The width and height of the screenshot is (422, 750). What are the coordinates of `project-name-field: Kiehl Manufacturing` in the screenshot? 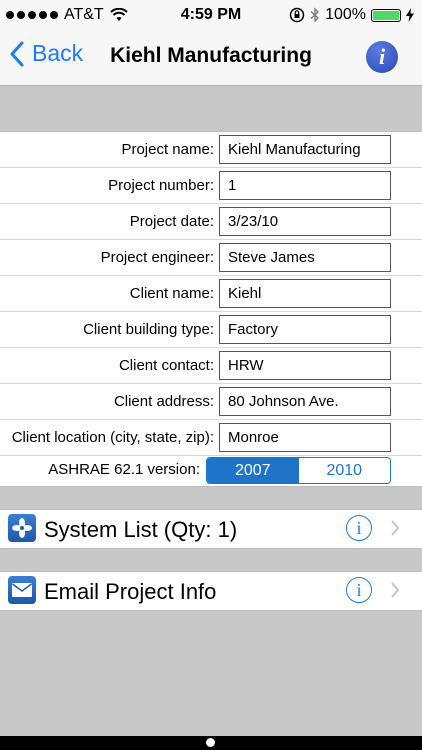 It's located at (305, 149).